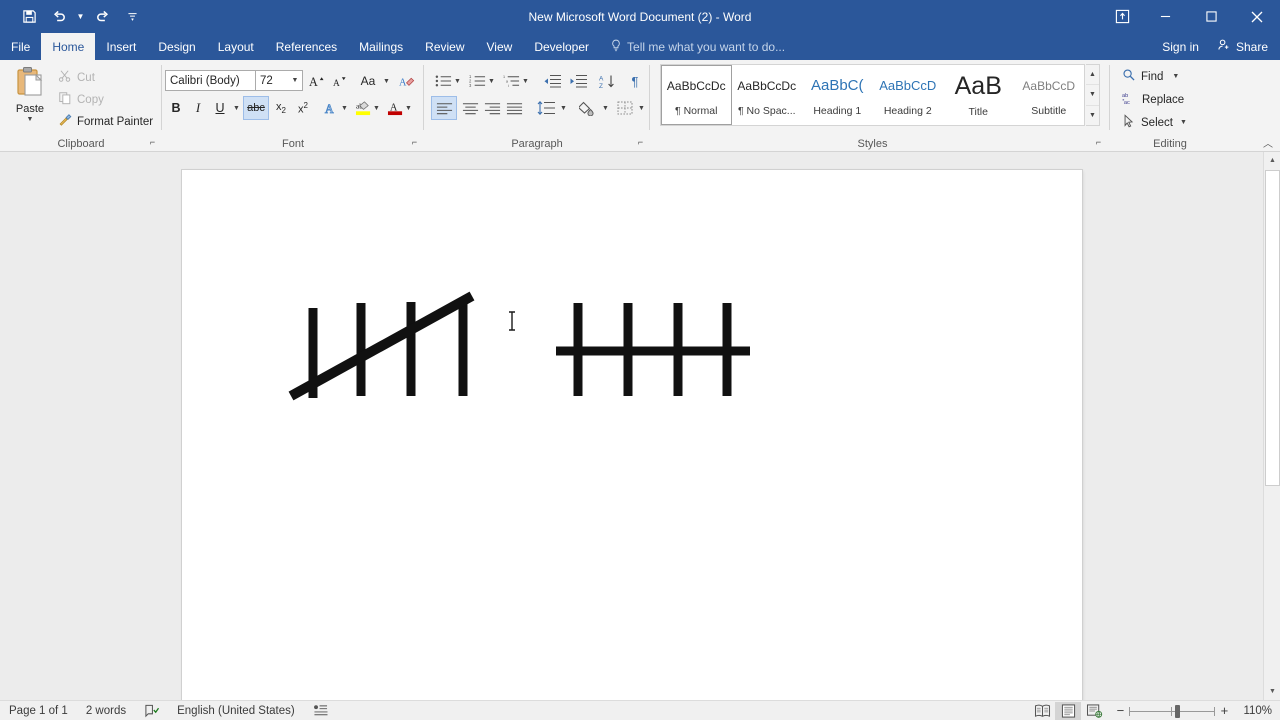 This screenshot has width=1280, height=720. What do you see at coordinates (1092, 95) in the screenshot?
I see `styles-scroll-down-icon: ▼` at bounding box center [1092, 95].